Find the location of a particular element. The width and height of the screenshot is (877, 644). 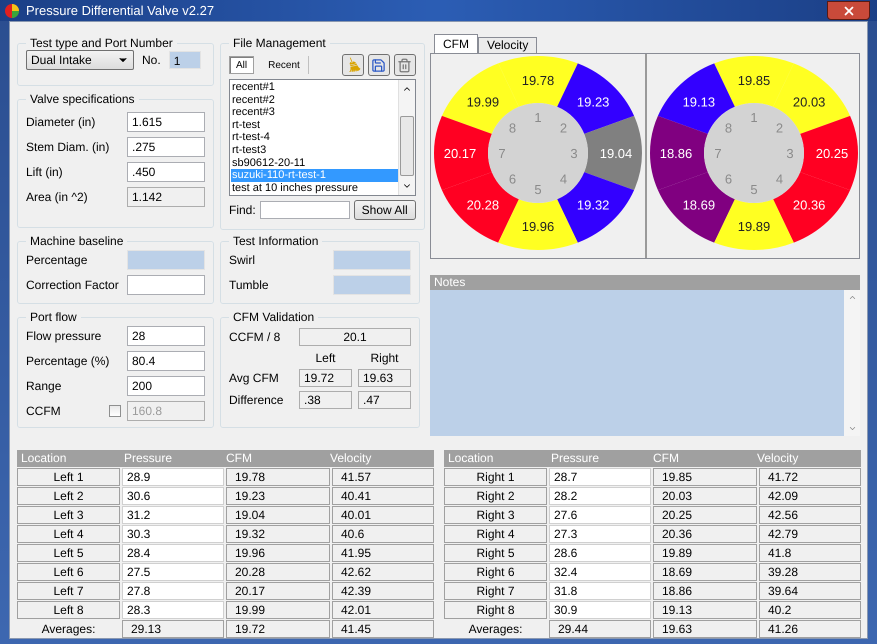

port-number: 7 is located at coordinates (502, 153).